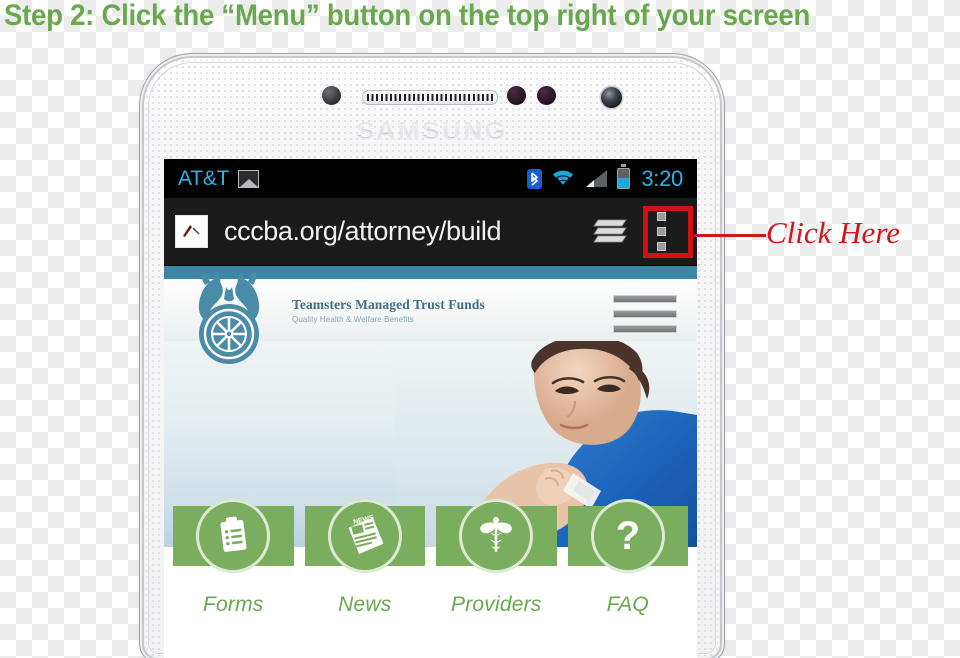 This screenshot has height=658, width=960. What do you see at coordinates (730, 235) in the screenshot?
I see `callout-connector-line` at bounding box center [730, 235].